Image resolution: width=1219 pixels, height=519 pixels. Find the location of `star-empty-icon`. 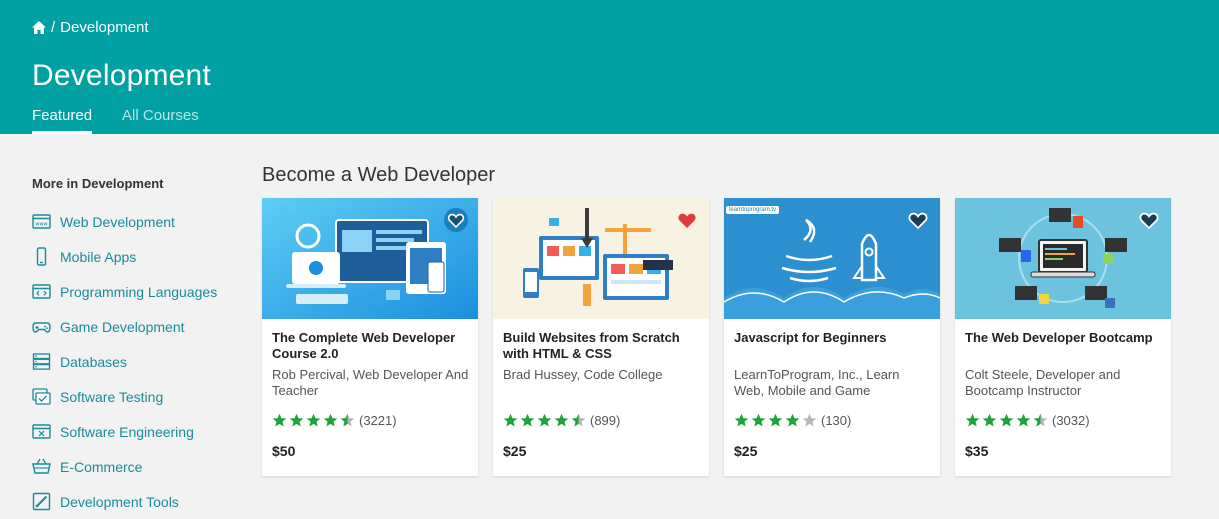

star-empty-icon is located at coordinates (809, 419).